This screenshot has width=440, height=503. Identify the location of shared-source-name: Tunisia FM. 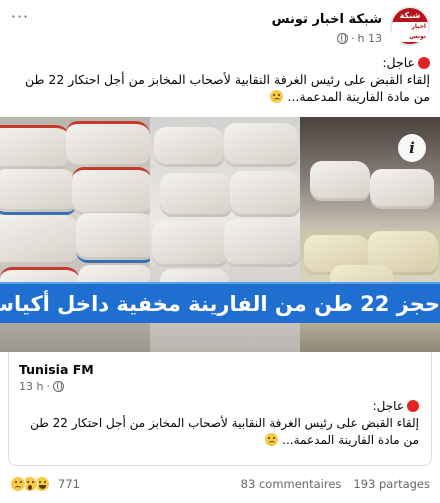
(56, 369).